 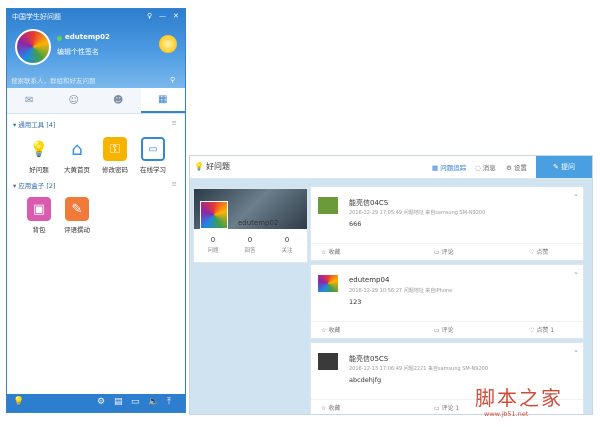 What do you see at coordinates (214, 215) in the screenshot?
I see `profile-avatar` at bounding box center [214, 215].